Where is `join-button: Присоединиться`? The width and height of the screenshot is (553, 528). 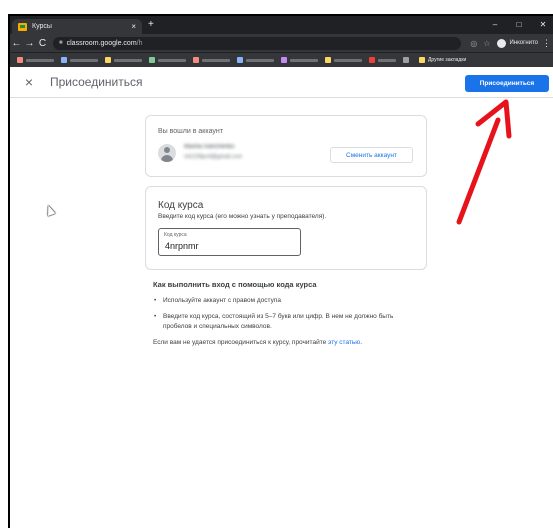 join-button: Присоединиться is located at coordinates (507, 83).